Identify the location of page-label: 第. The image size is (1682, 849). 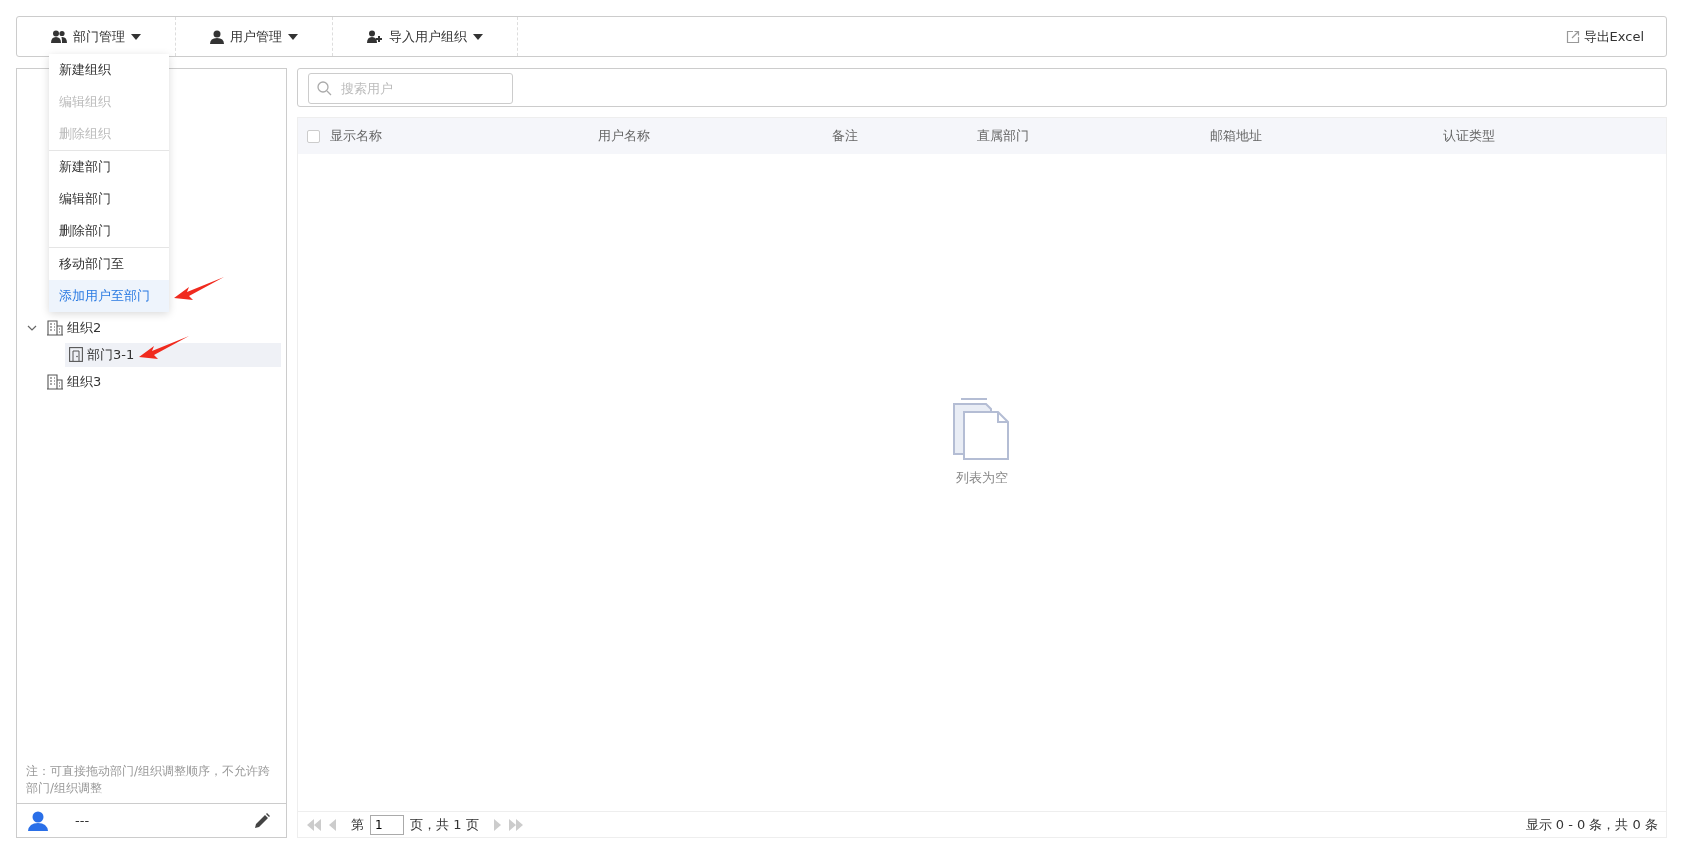
(357, 824).